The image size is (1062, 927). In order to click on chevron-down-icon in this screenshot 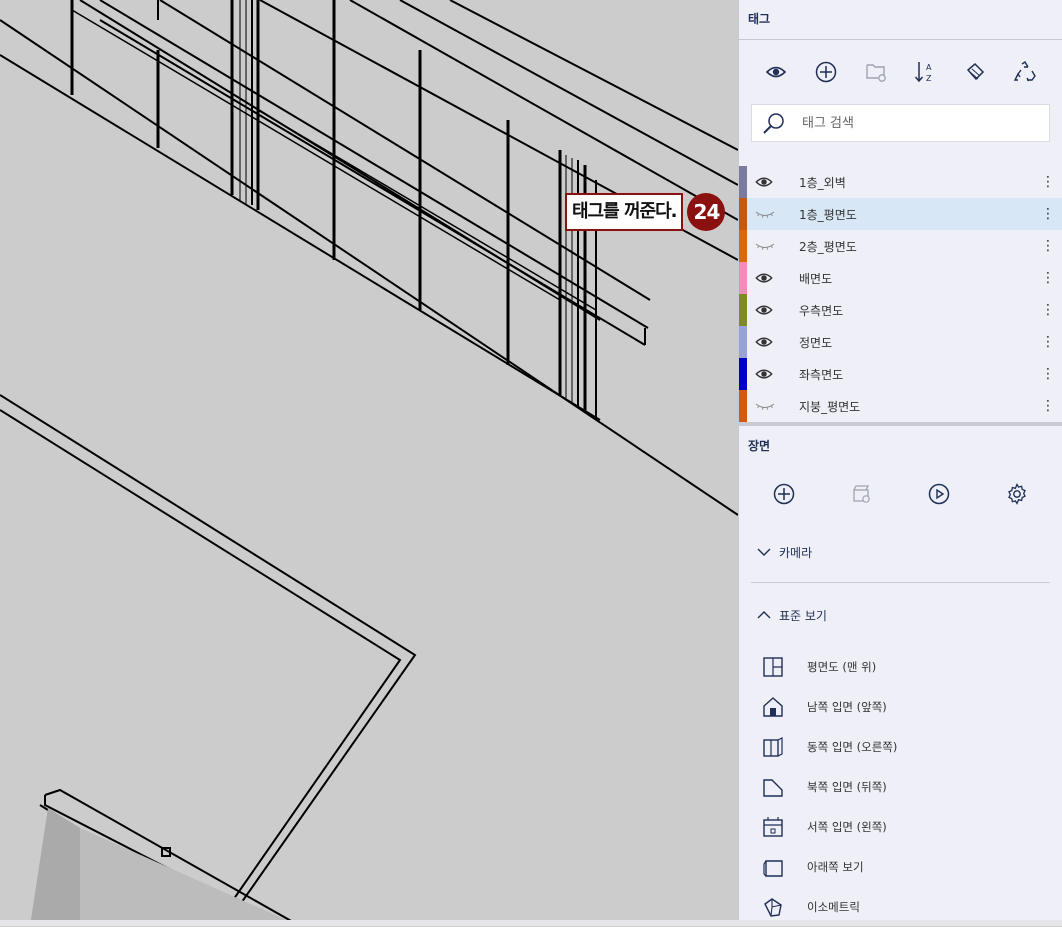, I will do `click(764, 552)`.